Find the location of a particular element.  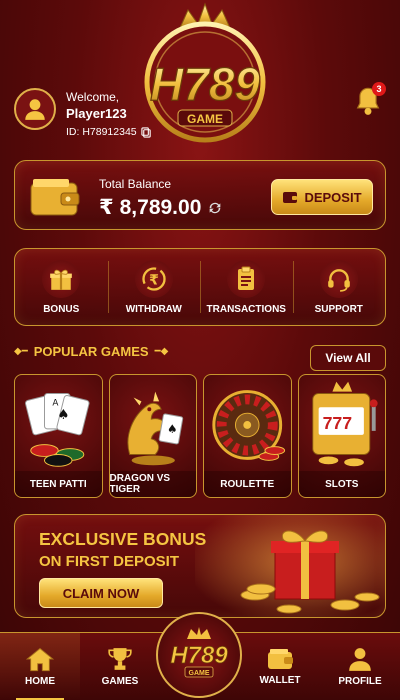

action-label: BONUS is located at coordinates (61, 309).